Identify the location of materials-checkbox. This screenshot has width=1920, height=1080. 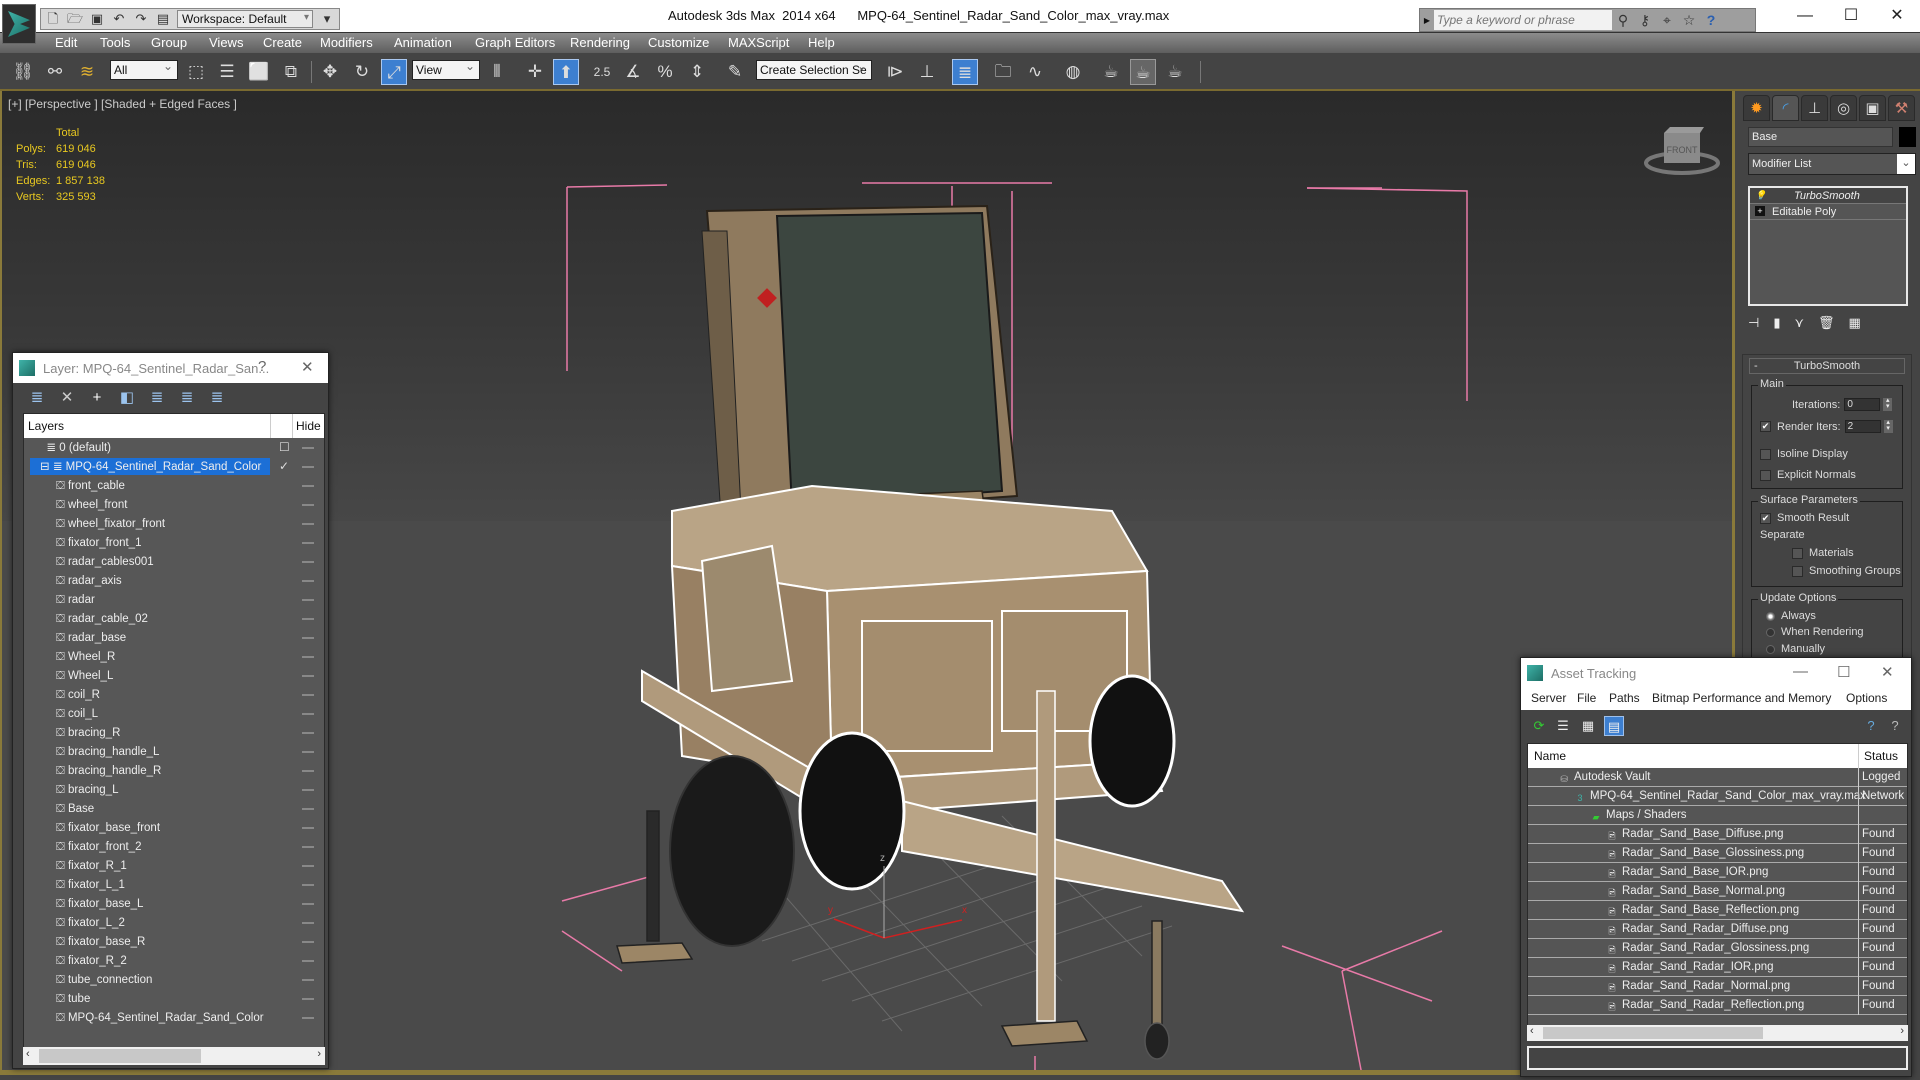
(1797, 553).